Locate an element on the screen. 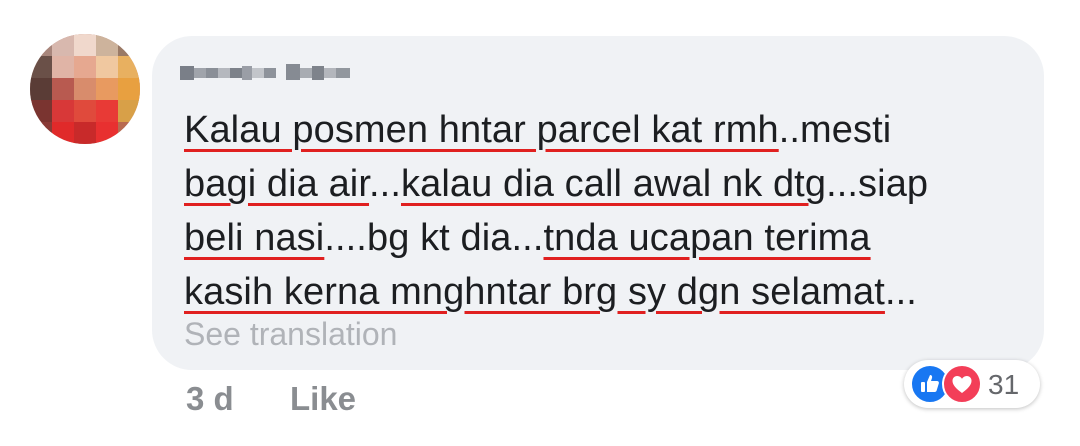 The image size is (1080, 446). comment-line: Kalau posmen hntar parcel kat rmh..mesti is located at coordinates (599, 130).